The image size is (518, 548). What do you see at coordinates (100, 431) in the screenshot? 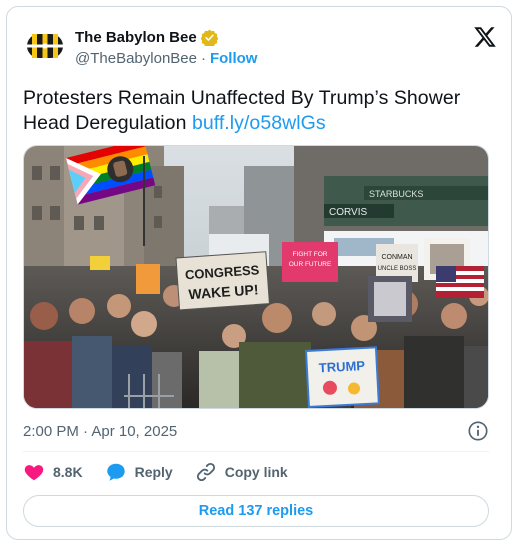
I see `tweet-timestamp: 2:00 PM · Apr 10, 2025` at bounding box center [100, 431].